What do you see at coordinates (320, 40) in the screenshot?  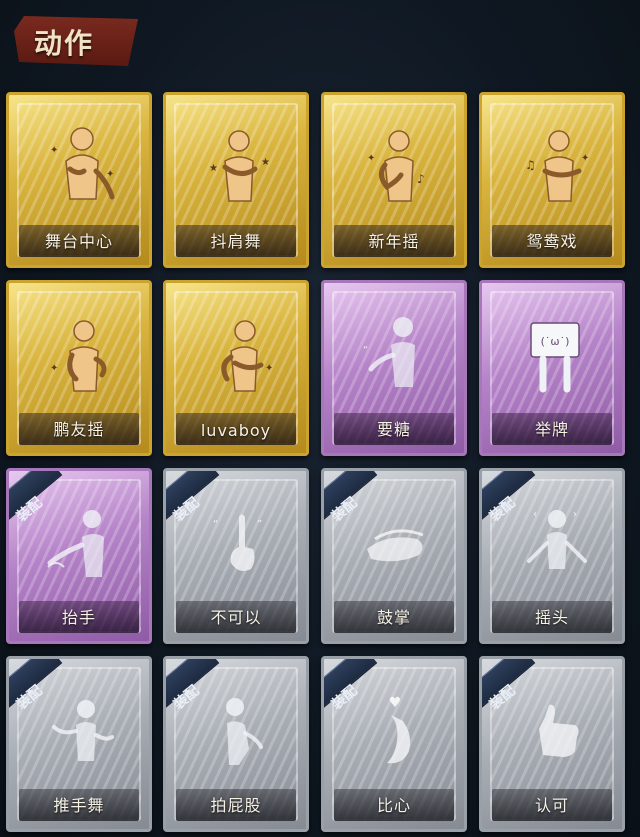 I see `header: 动作` at bounding box center [320, 40].